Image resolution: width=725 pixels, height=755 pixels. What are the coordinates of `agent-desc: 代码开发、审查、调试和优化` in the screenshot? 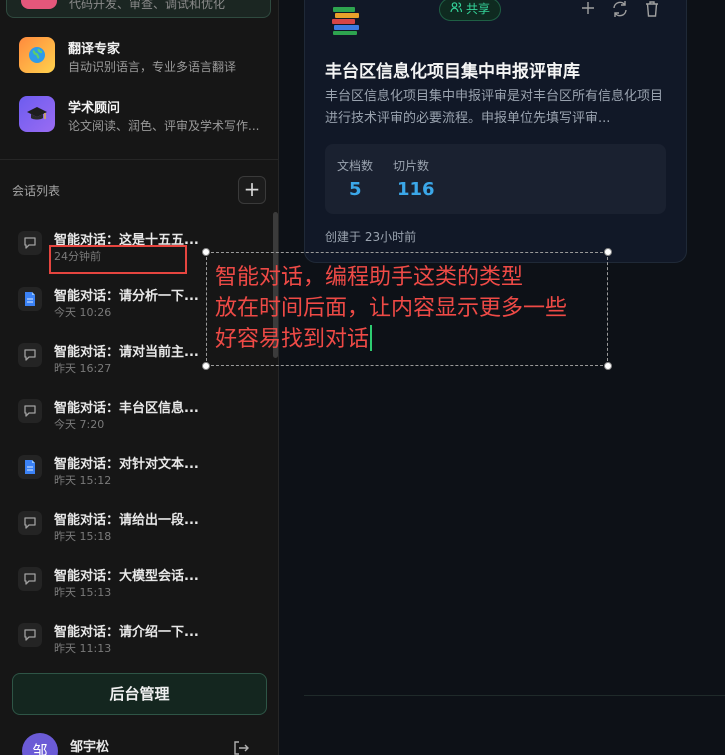 It's located at (147, 5).